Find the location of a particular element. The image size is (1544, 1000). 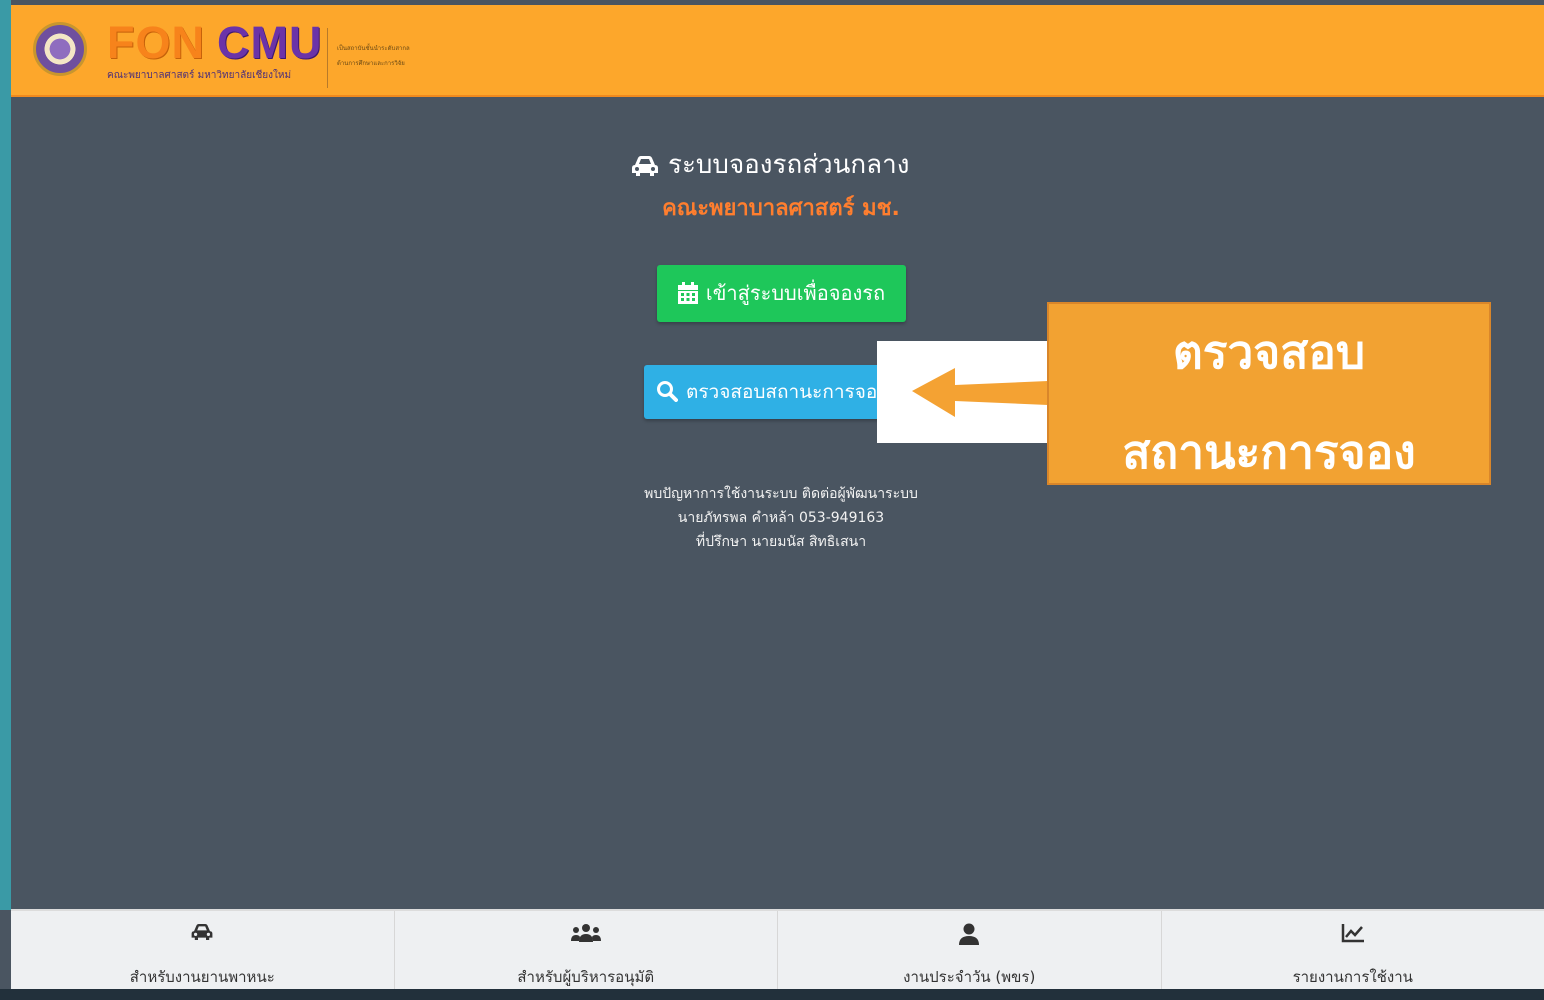

page-title: ระบบจองรถส่วนกลาง is located at coordinates (769, 165).